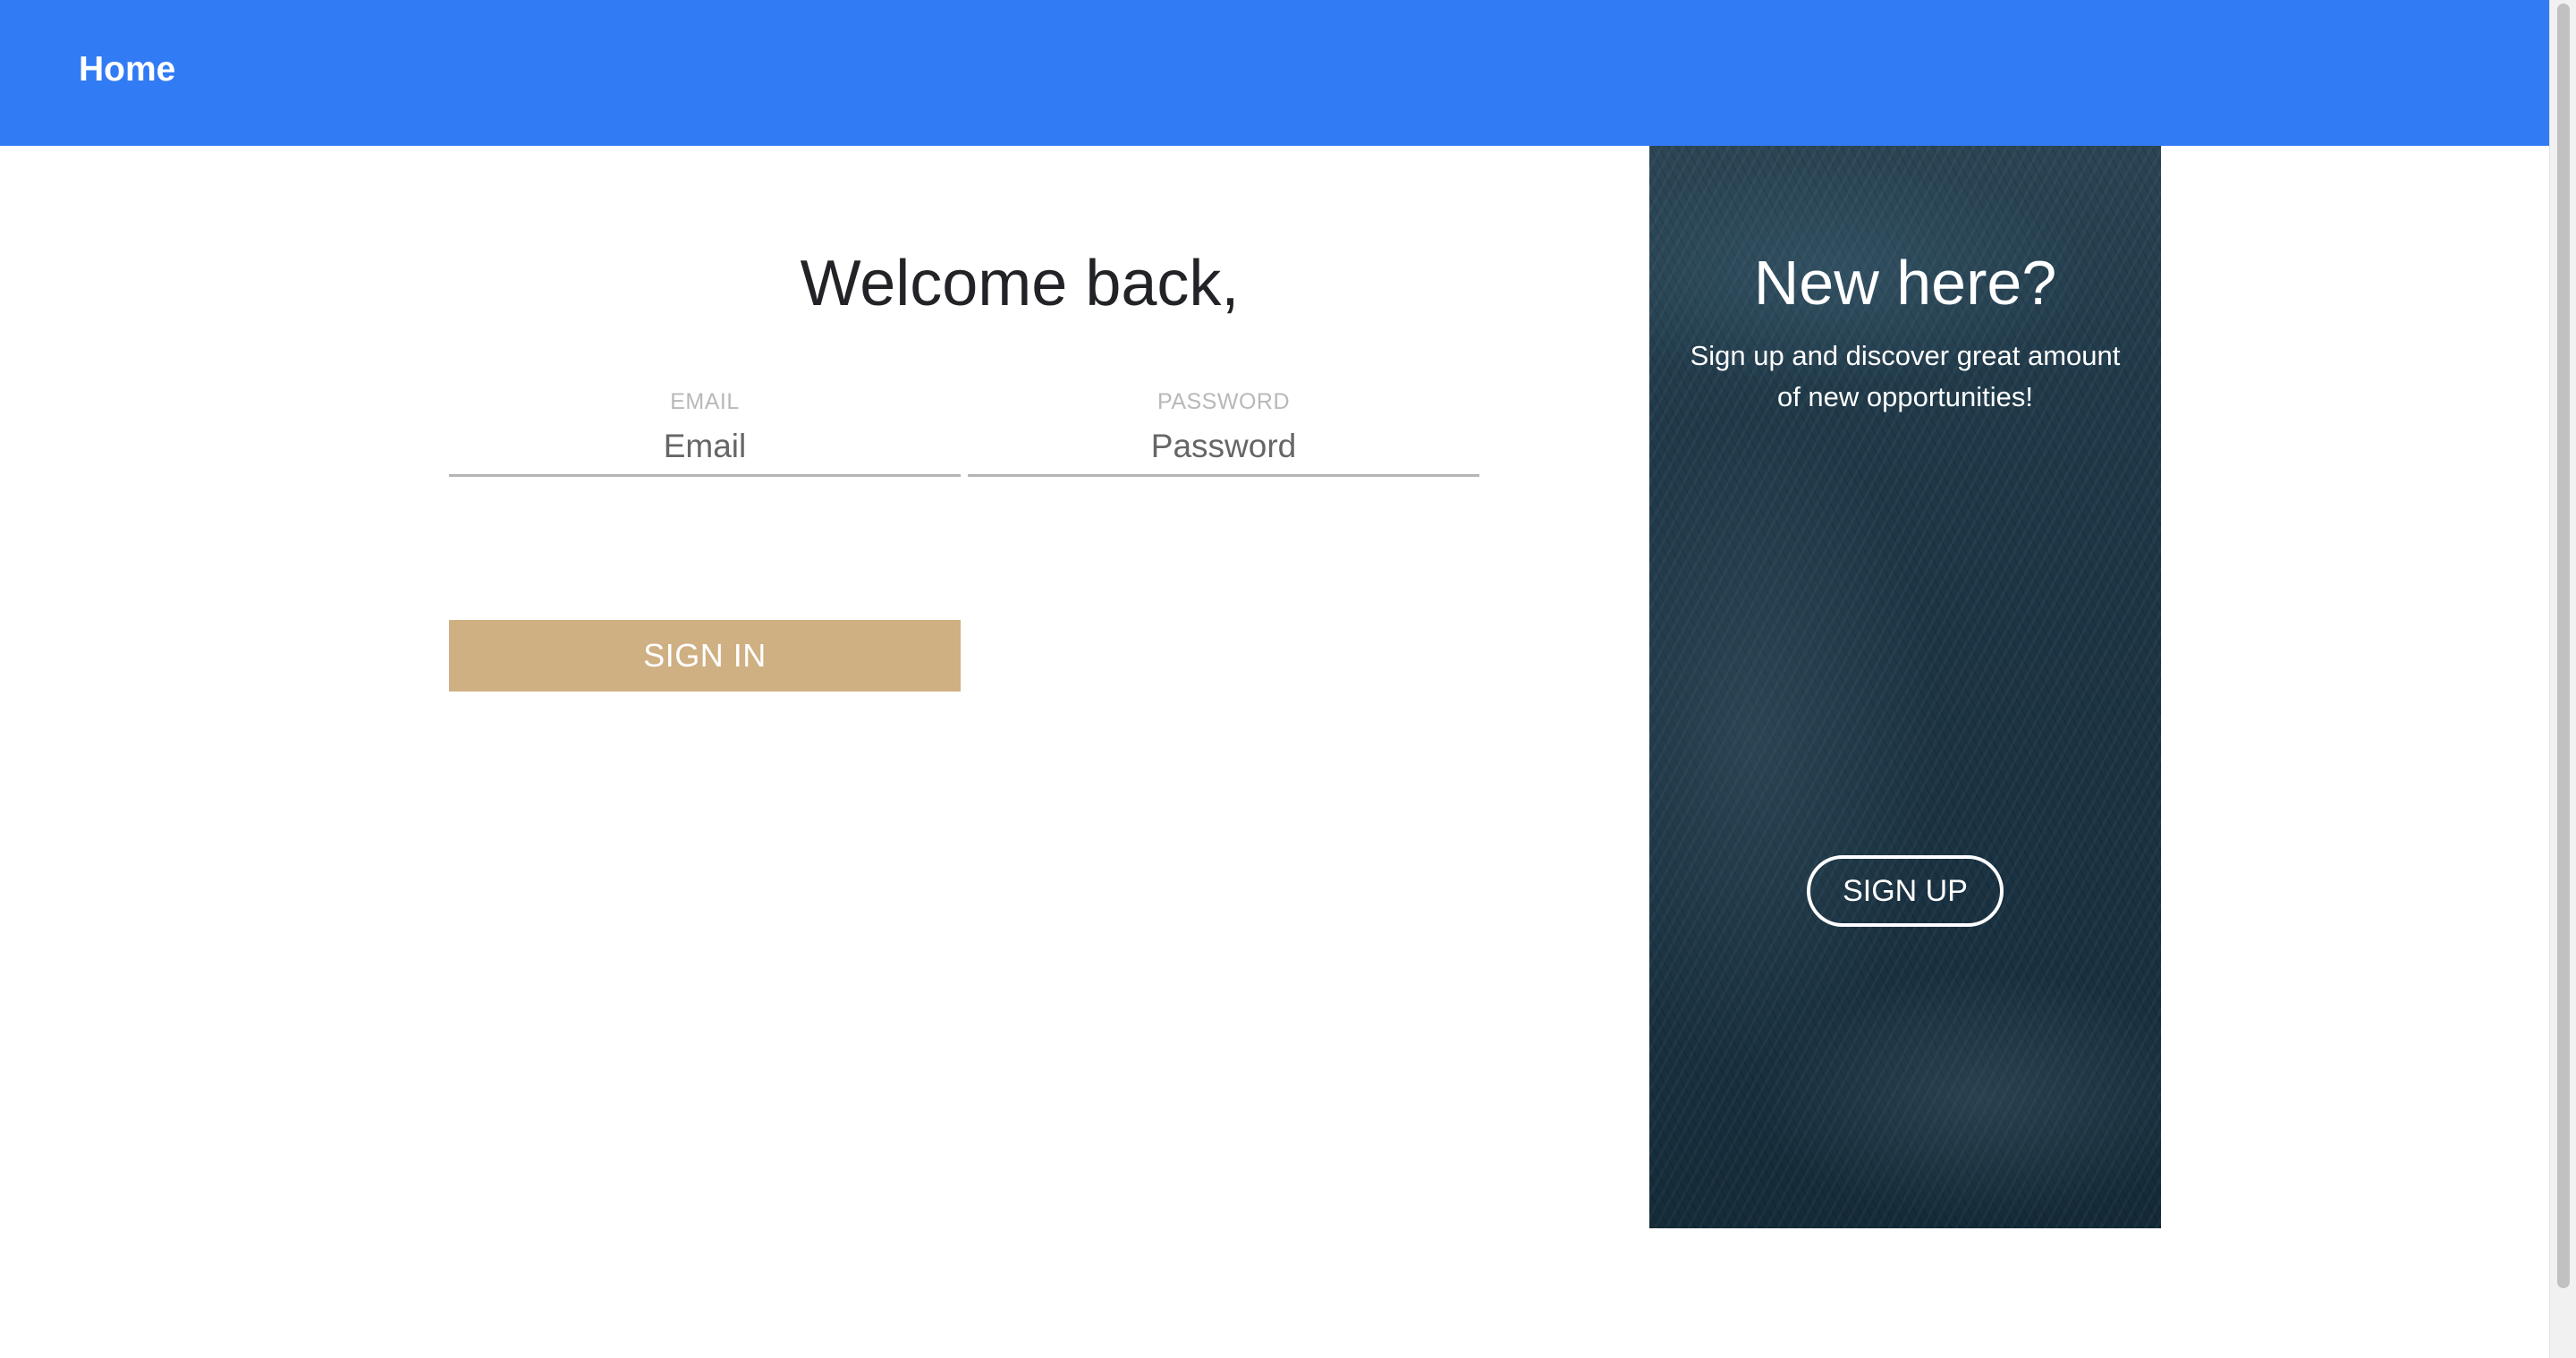 The image size is (2576, 1358). What do you see at coordinates (705, 402) in the screenshot?
I see `email-label: EMAIL` at bounding box center [705, 402].